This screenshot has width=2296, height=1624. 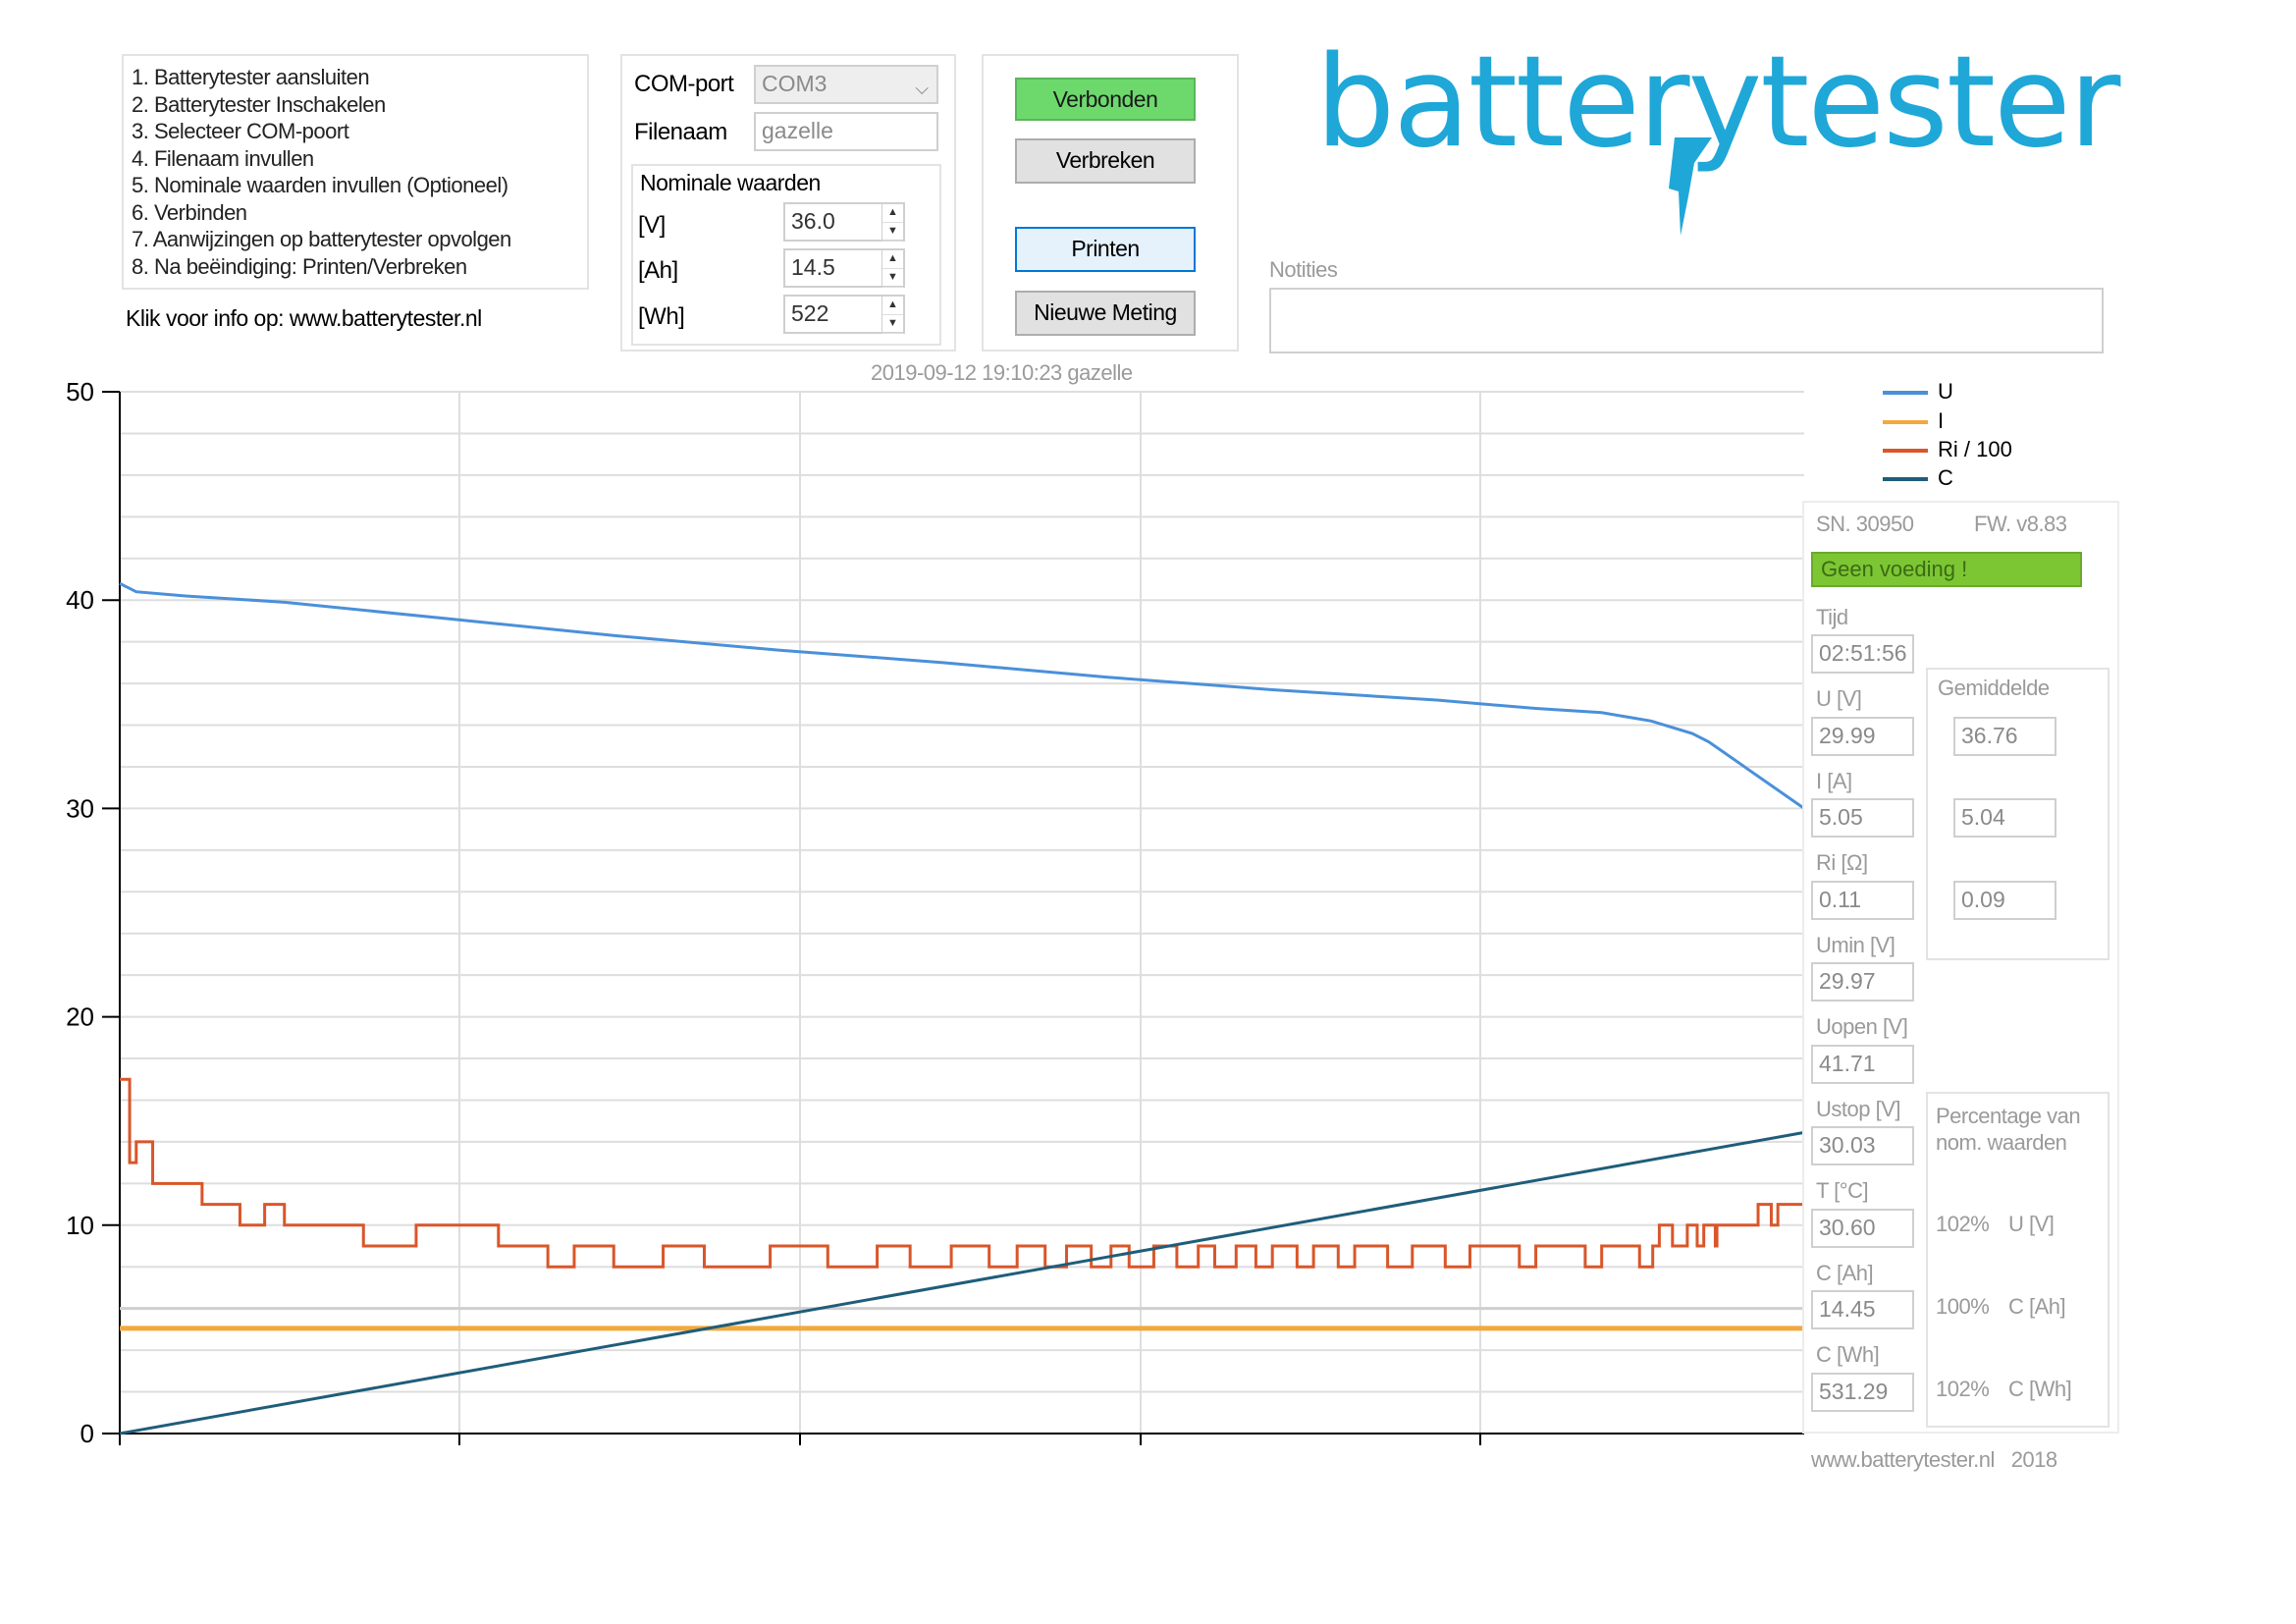 I want to click on ustop-field: 30.03, so click(x=1863, y=1145).